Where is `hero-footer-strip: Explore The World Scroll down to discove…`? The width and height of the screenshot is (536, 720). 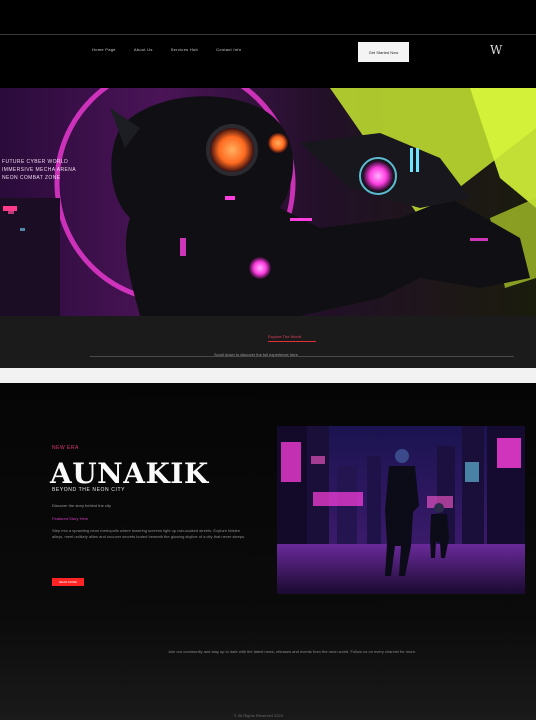 hero-footer-strip: Explore The World Scroll down to discove… is located at coordinates (268, 342).